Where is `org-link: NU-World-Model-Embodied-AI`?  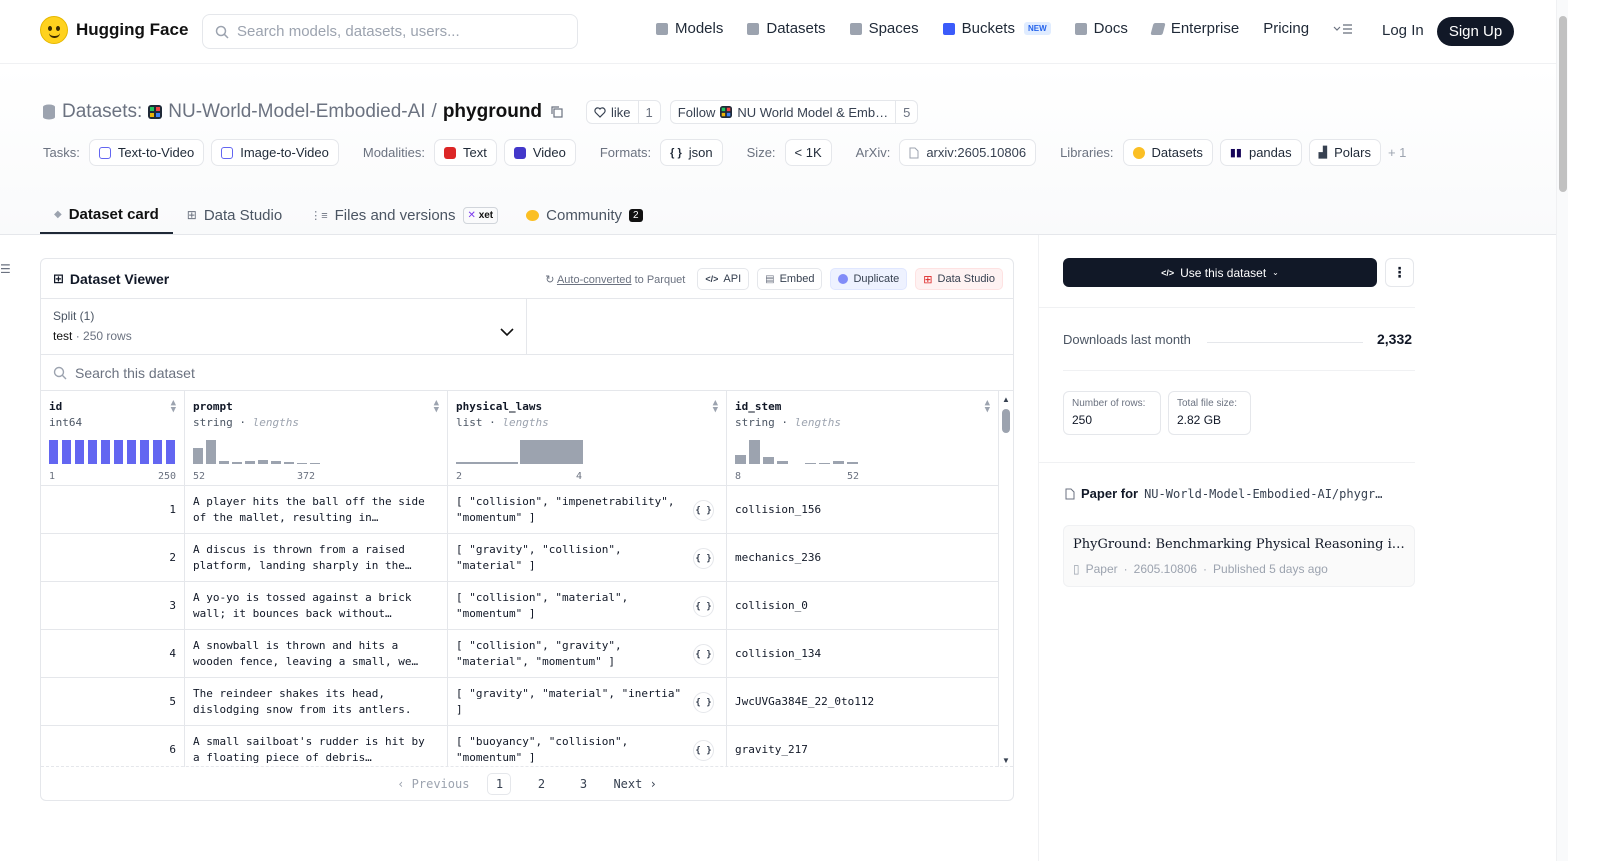
org-link: NU-World-Model-Embodied-AI is located at coordinates (296, 112).